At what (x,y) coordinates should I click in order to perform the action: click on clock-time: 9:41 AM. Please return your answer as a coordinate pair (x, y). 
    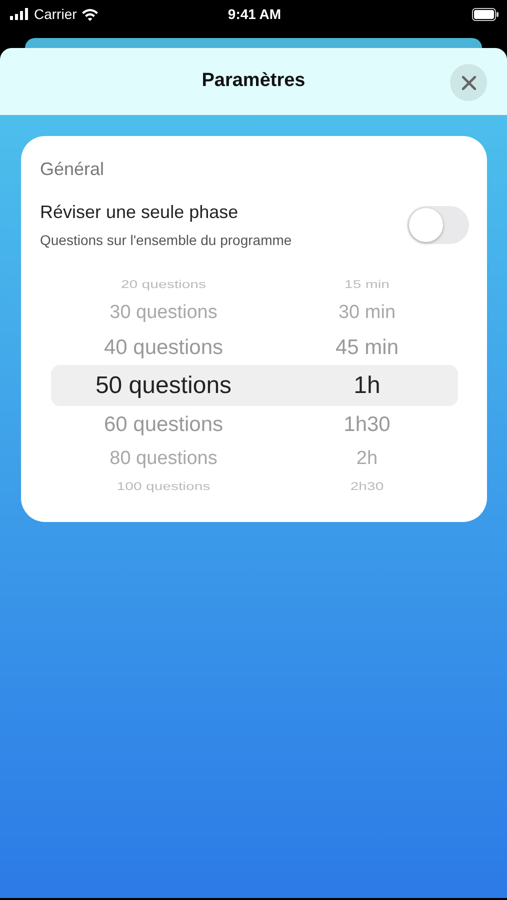
    Looking at the image, I should click on (255, 14).